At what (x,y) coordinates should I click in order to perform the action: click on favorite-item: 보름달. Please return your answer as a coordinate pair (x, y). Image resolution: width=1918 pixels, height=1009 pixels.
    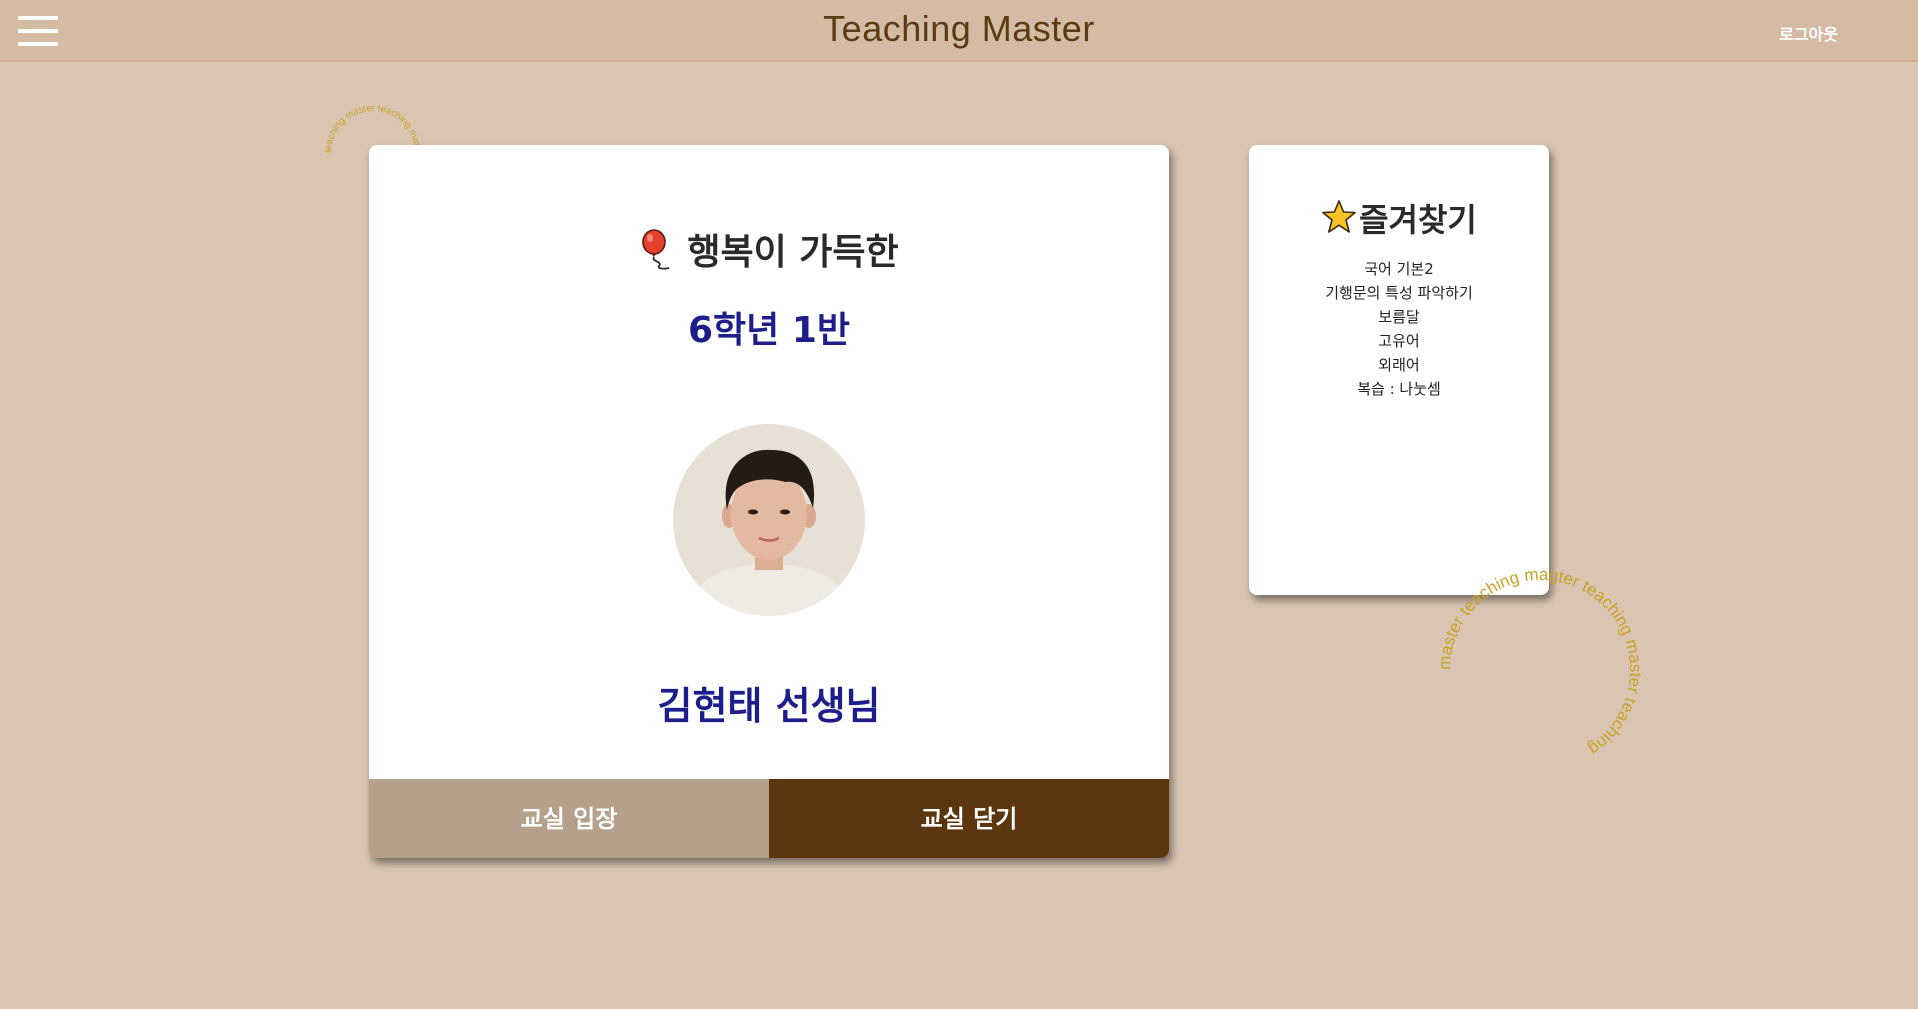
    Looking at the image, I should click on (1399, 317).